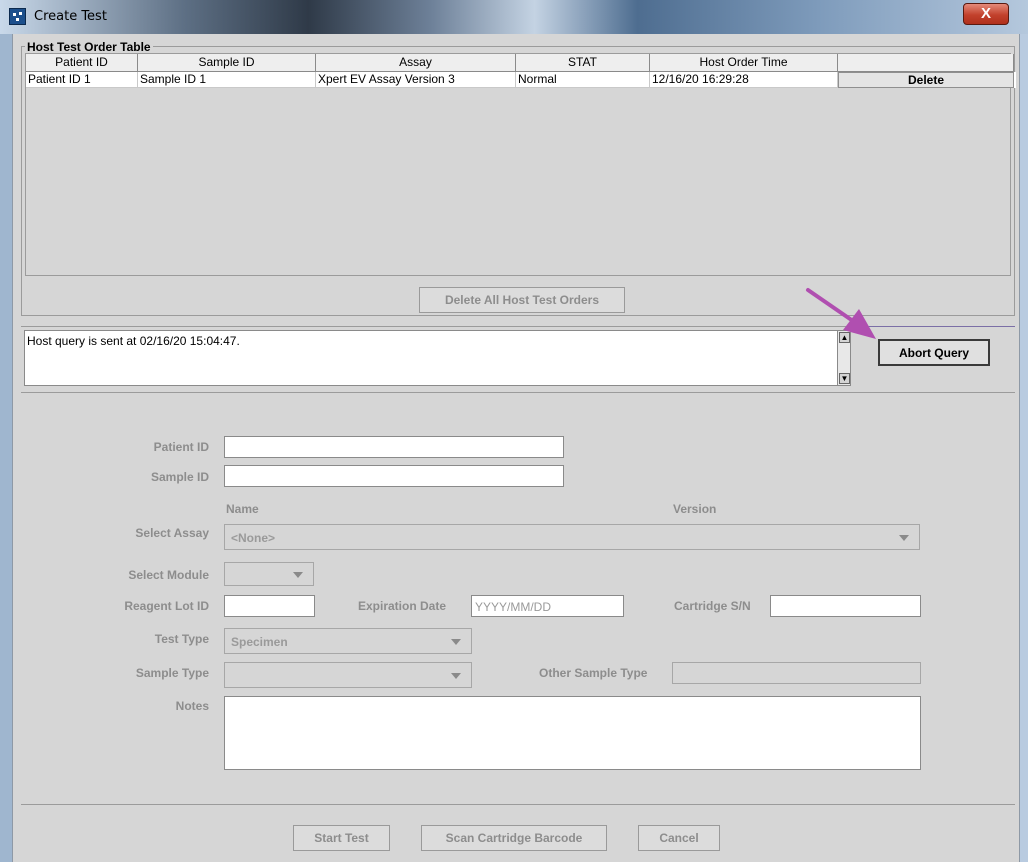 Image resolution: width=1028 pixels, height=862 pixels. Describe the element at coordinates (934, 326) in the screenshot. I see `separator-accent` at that location.